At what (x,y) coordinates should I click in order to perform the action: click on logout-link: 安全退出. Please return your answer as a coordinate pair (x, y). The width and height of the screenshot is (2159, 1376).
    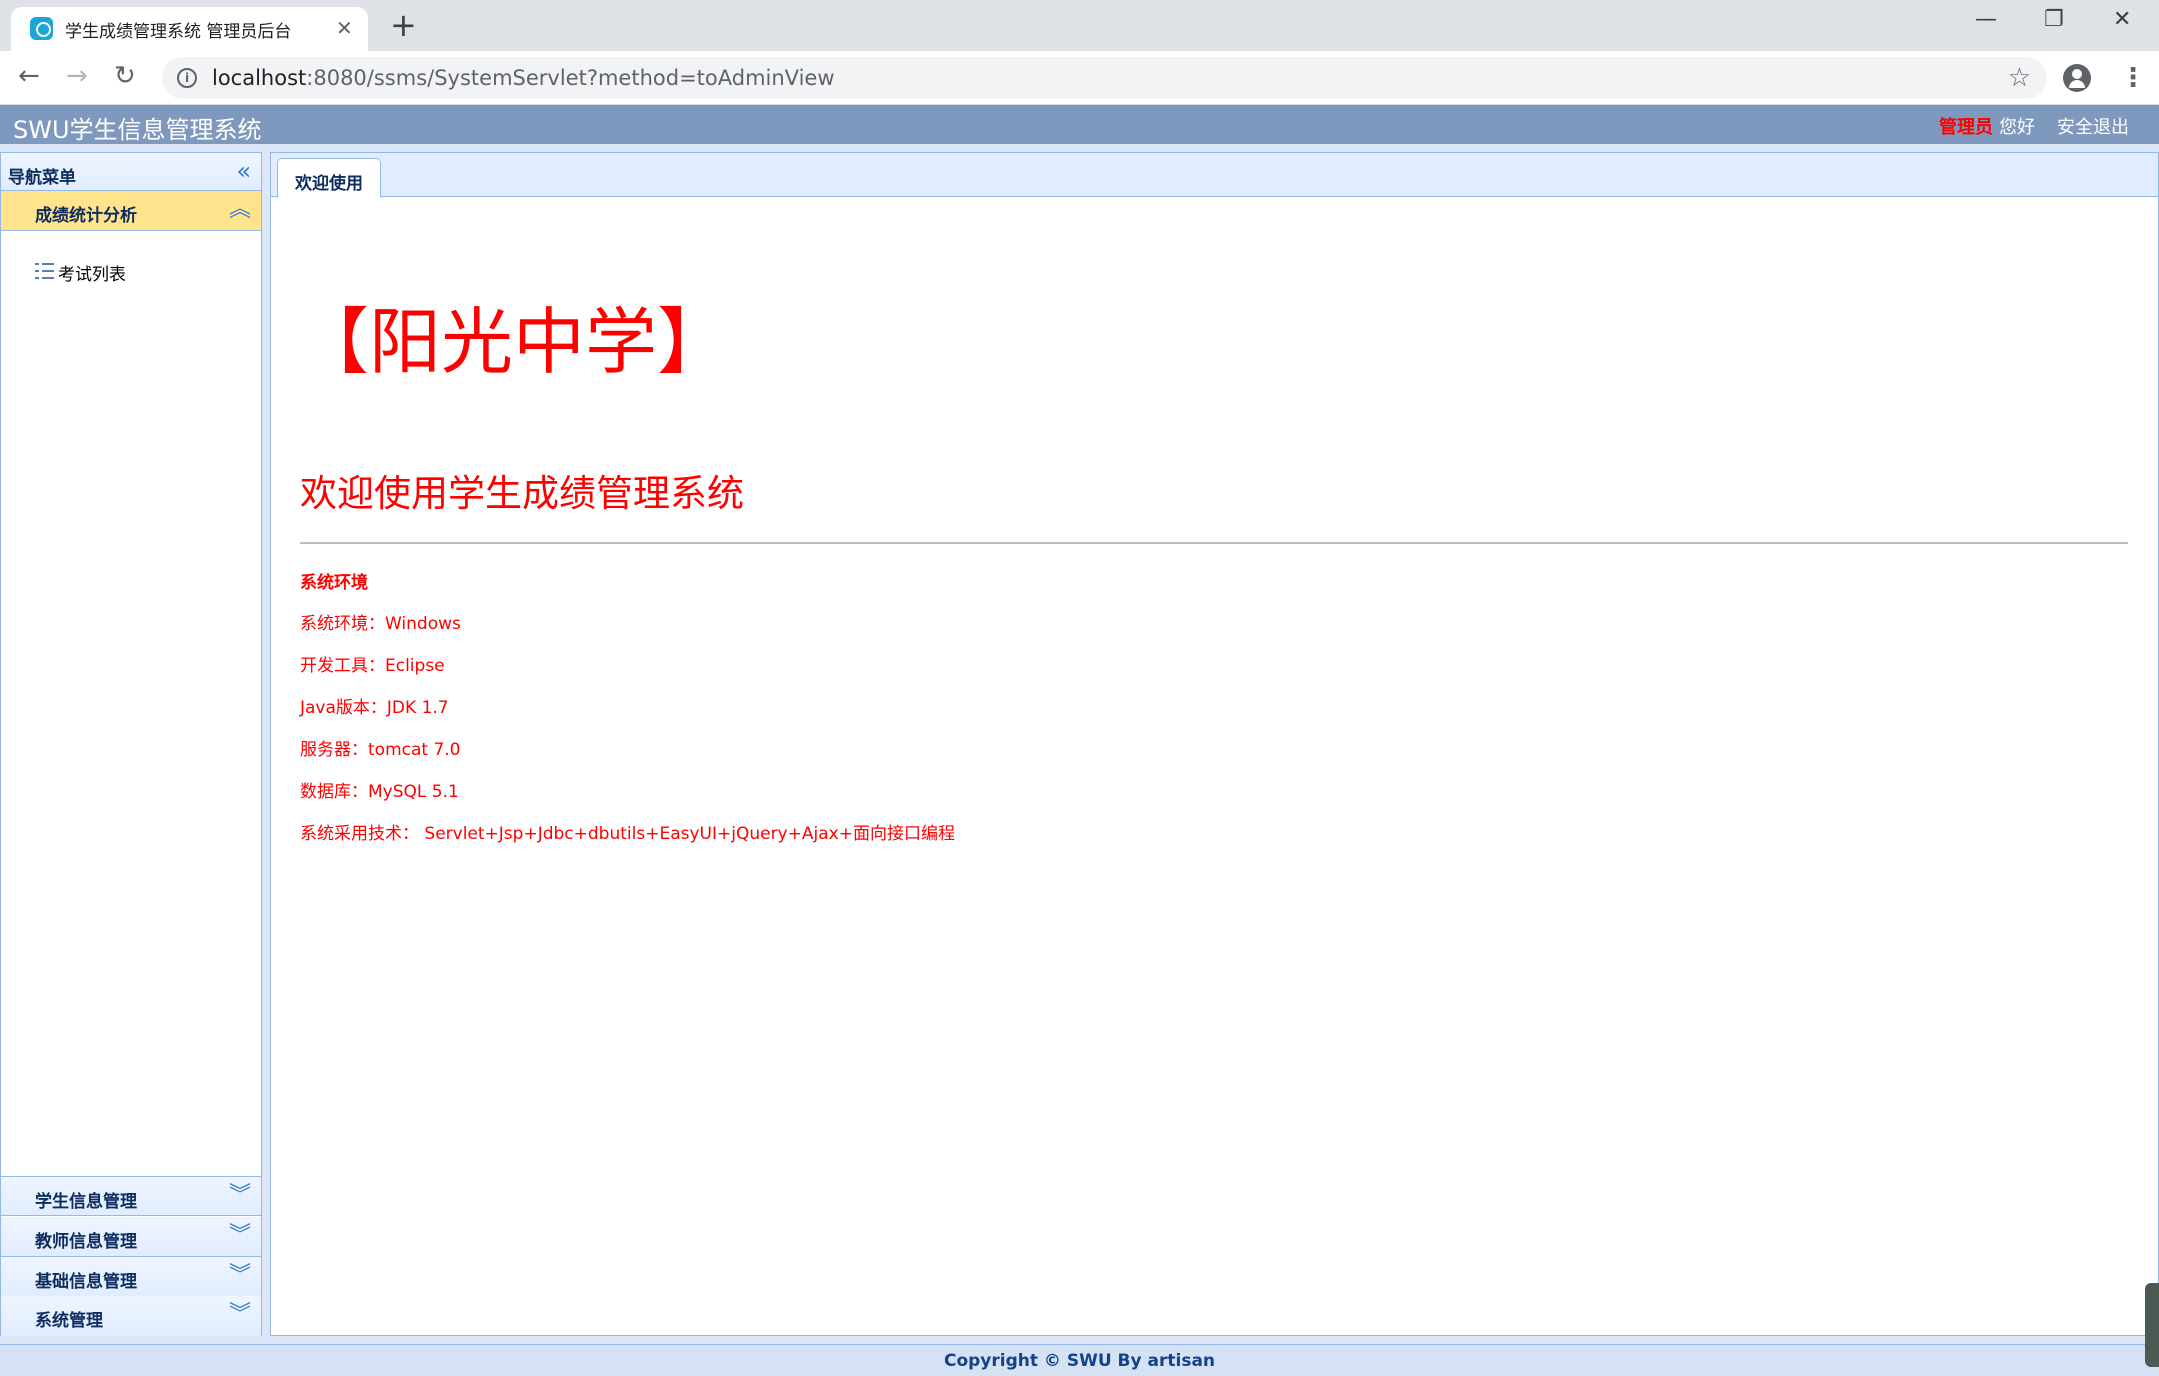
    Looking at the image, I should click on (2093, 127).